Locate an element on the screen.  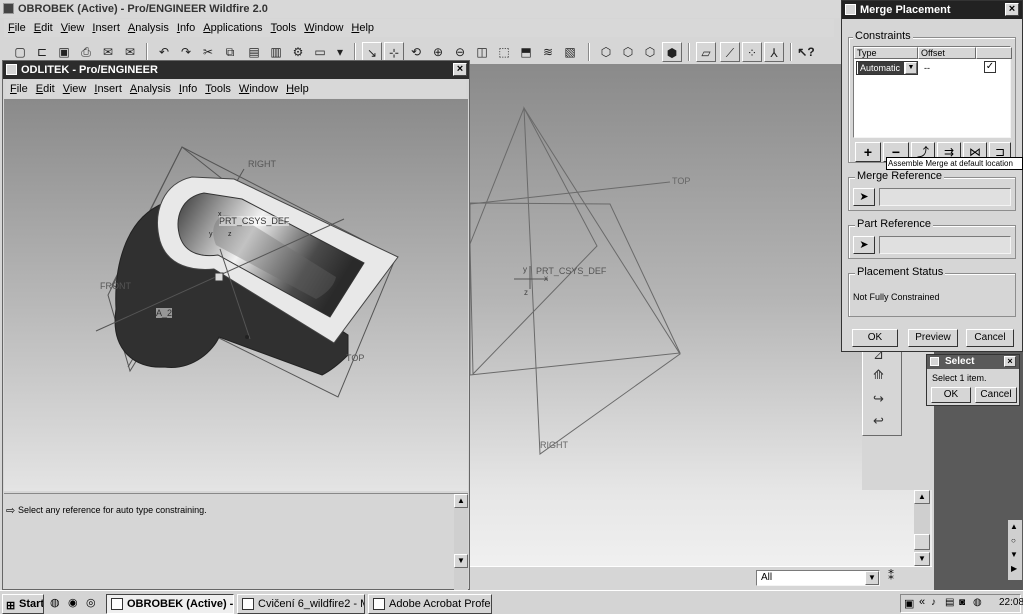
main-vscrollbar: ▲ ▼ is located at coordinates (922, 528).